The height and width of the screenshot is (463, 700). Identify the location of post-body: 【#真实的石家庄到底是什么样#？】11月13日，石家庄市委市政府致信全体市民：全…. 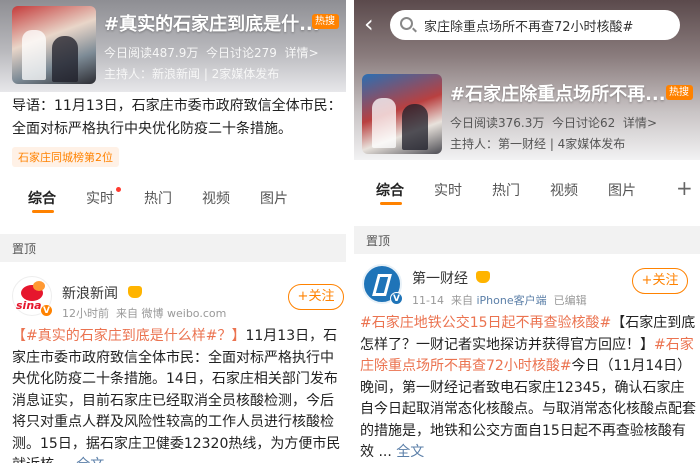
(177, 394).